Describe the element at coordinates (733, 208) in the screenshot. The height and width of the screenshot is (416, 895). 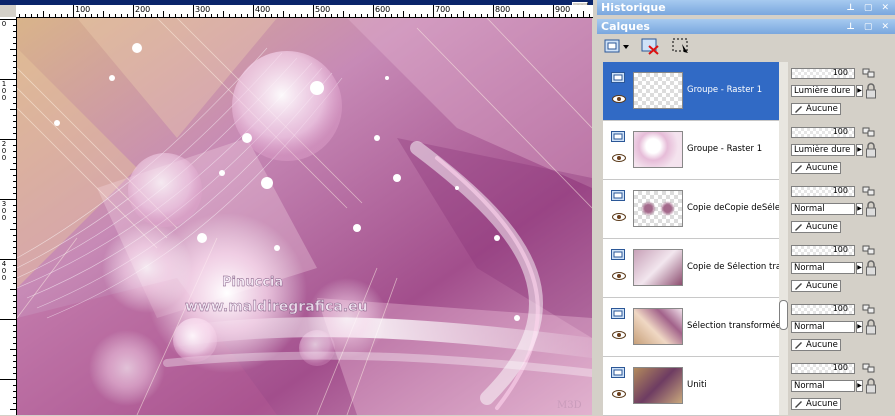
I see `layer-name: Copie deCopie deSélec` at that location.